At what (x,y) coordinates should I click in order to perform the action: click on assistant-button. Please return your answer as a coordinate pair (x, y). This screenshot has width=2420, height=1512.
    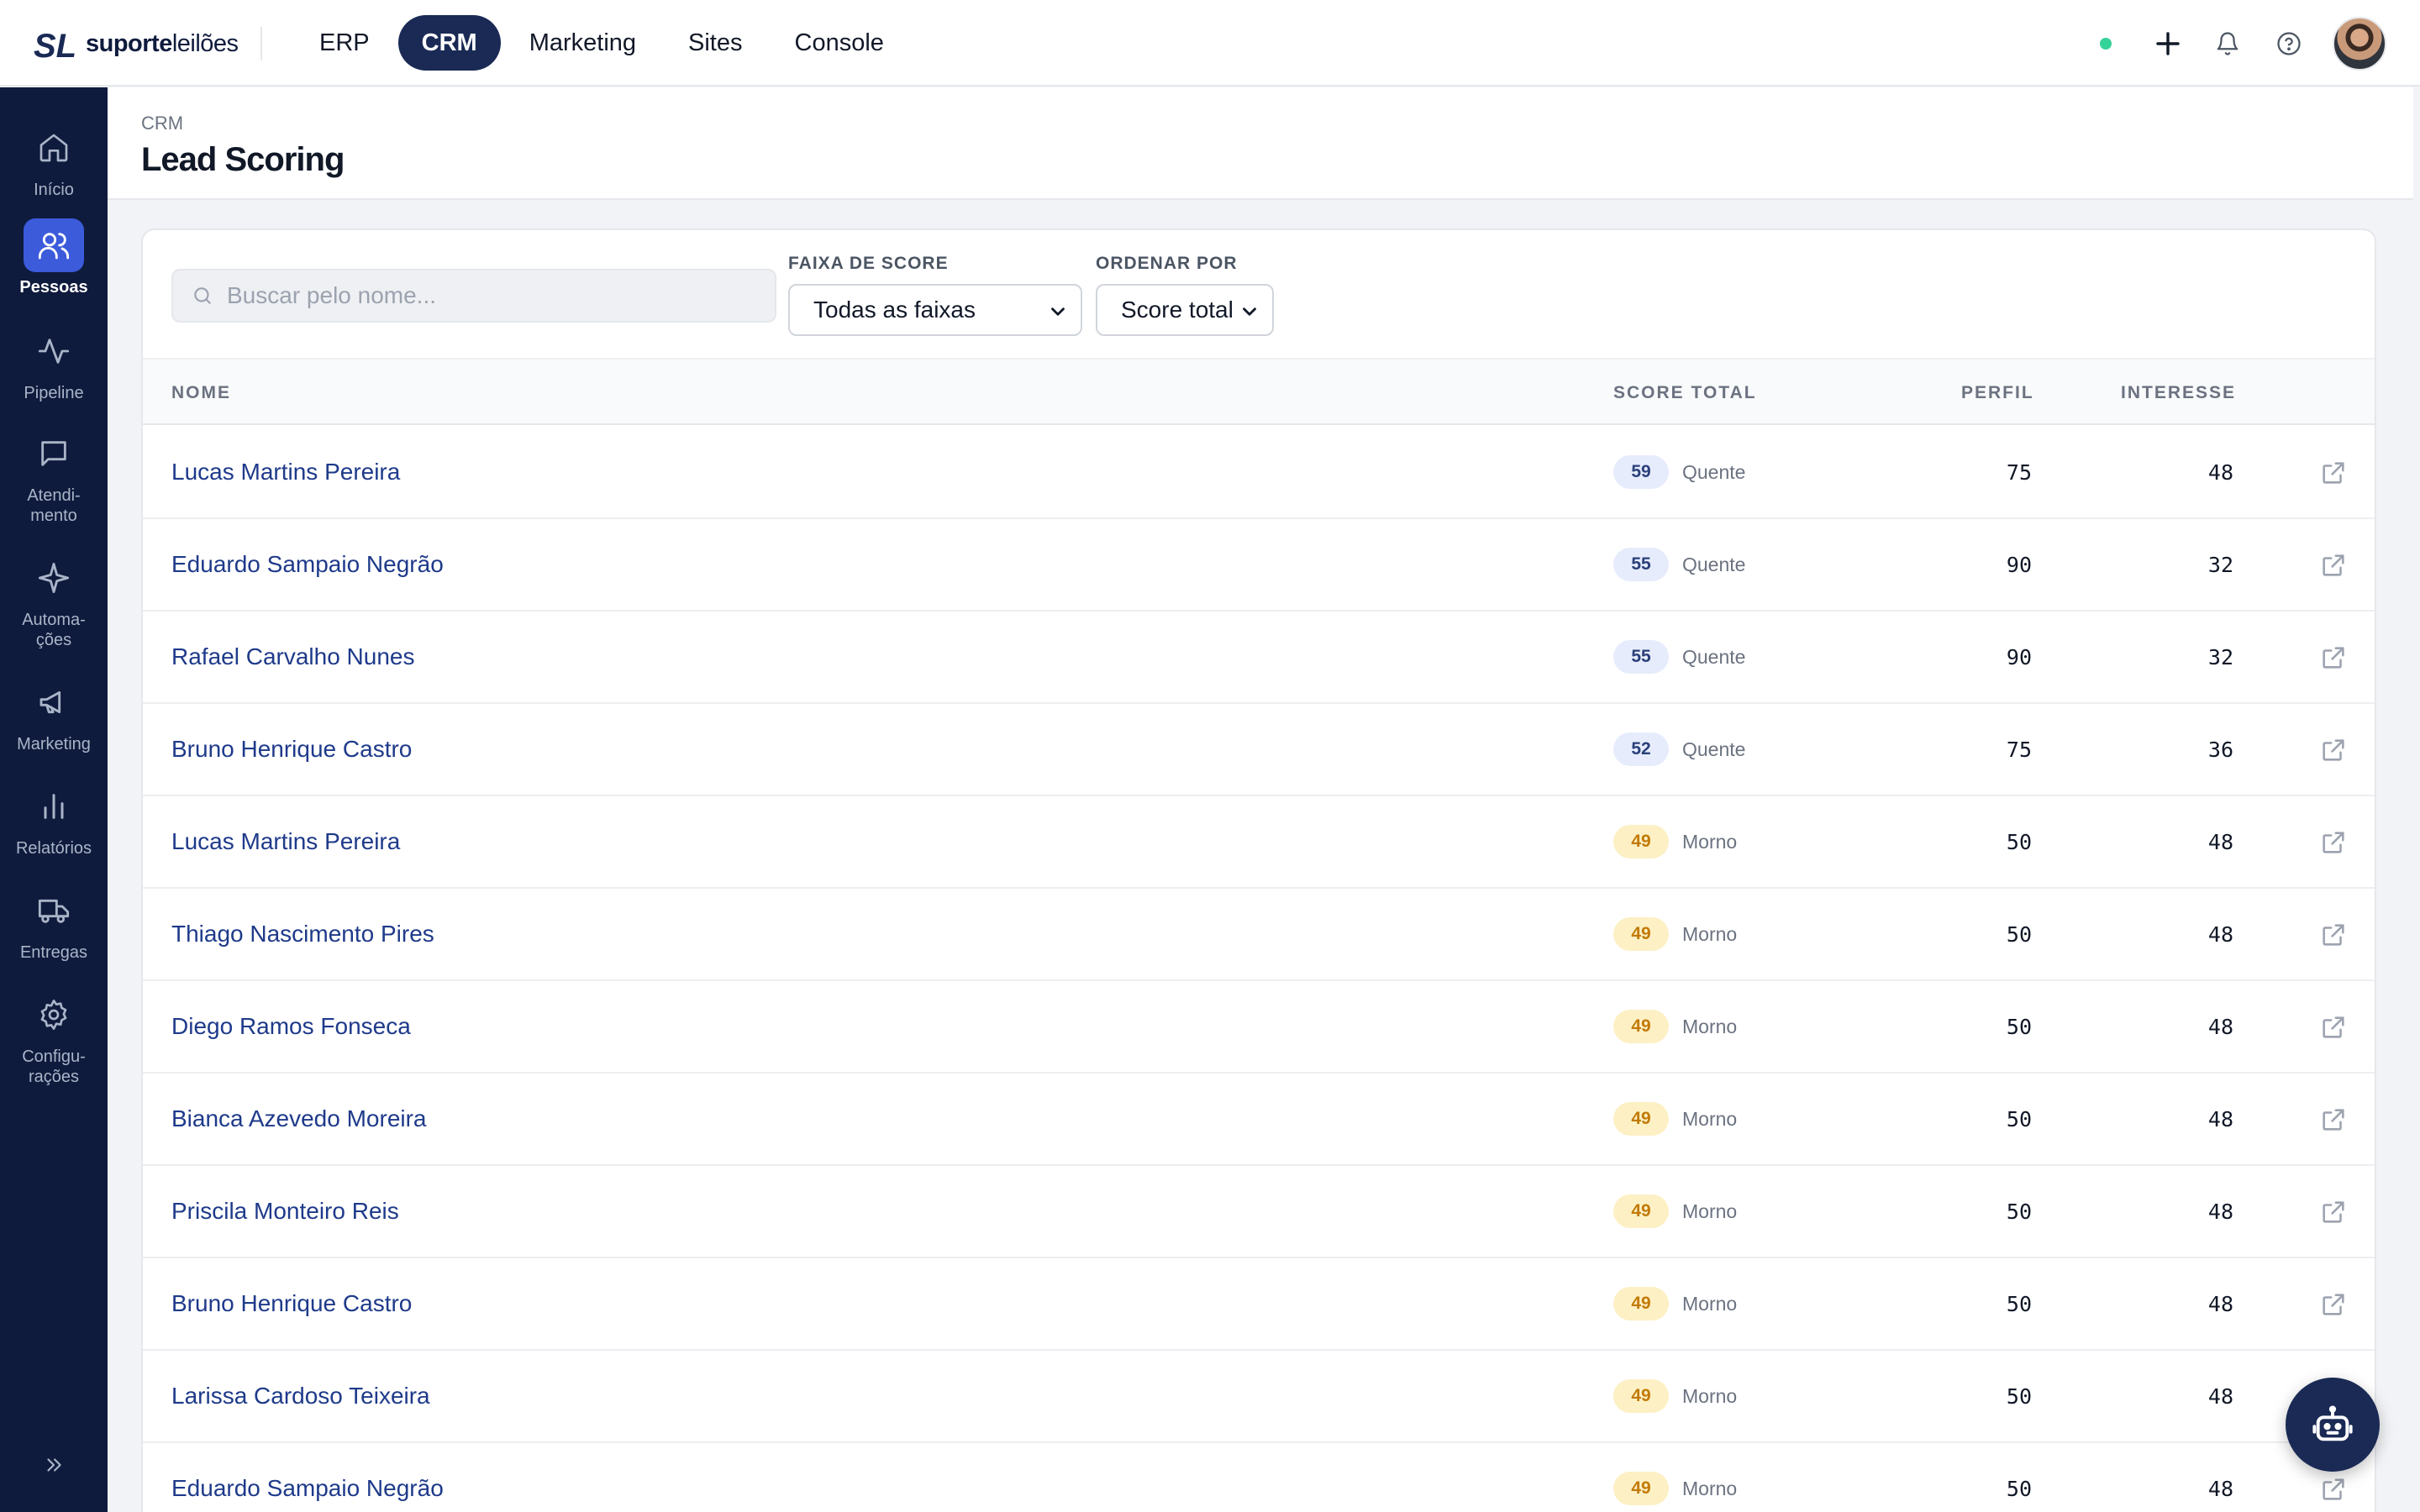
    Looking at the image, I should click on (2333, 1425).